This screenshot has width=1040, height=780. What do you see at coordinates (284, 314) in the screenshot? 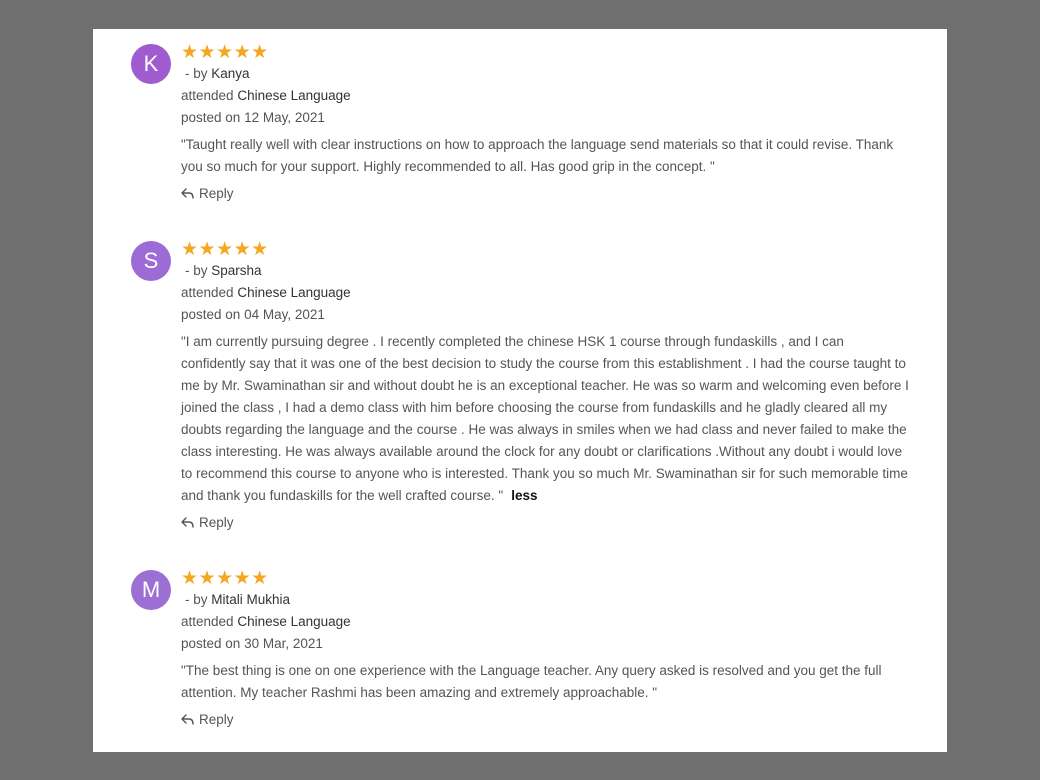
I see `posted-date: 04 May, 2021` at bounding box center [284, 314].